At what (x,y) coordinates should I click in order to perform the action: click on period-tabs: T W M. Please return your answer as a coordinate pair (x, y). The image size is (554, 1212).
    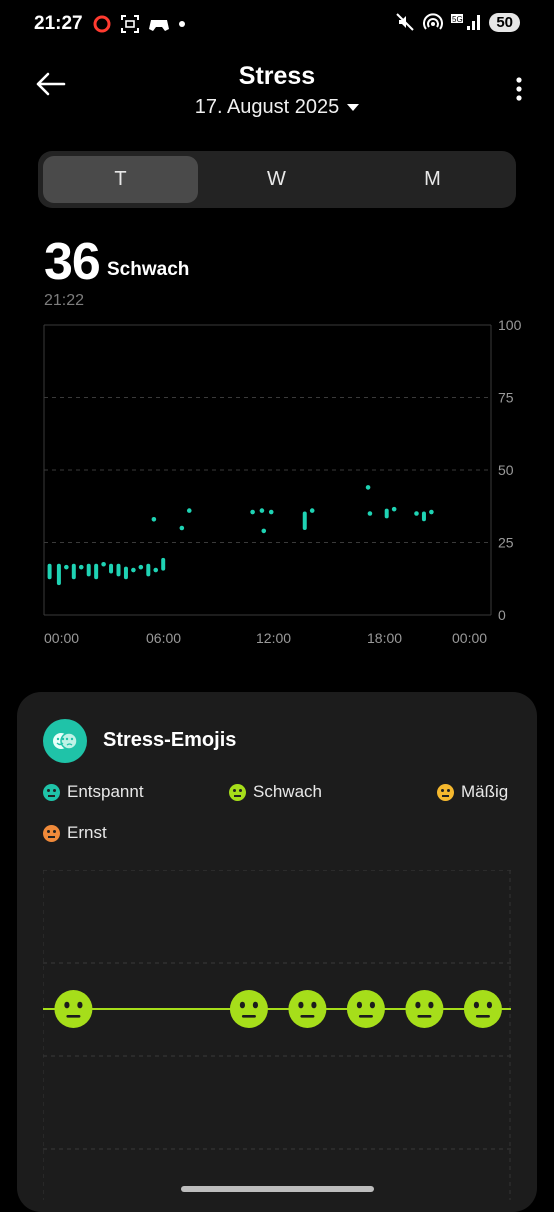
    Looking at the image, I should click on (277, 179).